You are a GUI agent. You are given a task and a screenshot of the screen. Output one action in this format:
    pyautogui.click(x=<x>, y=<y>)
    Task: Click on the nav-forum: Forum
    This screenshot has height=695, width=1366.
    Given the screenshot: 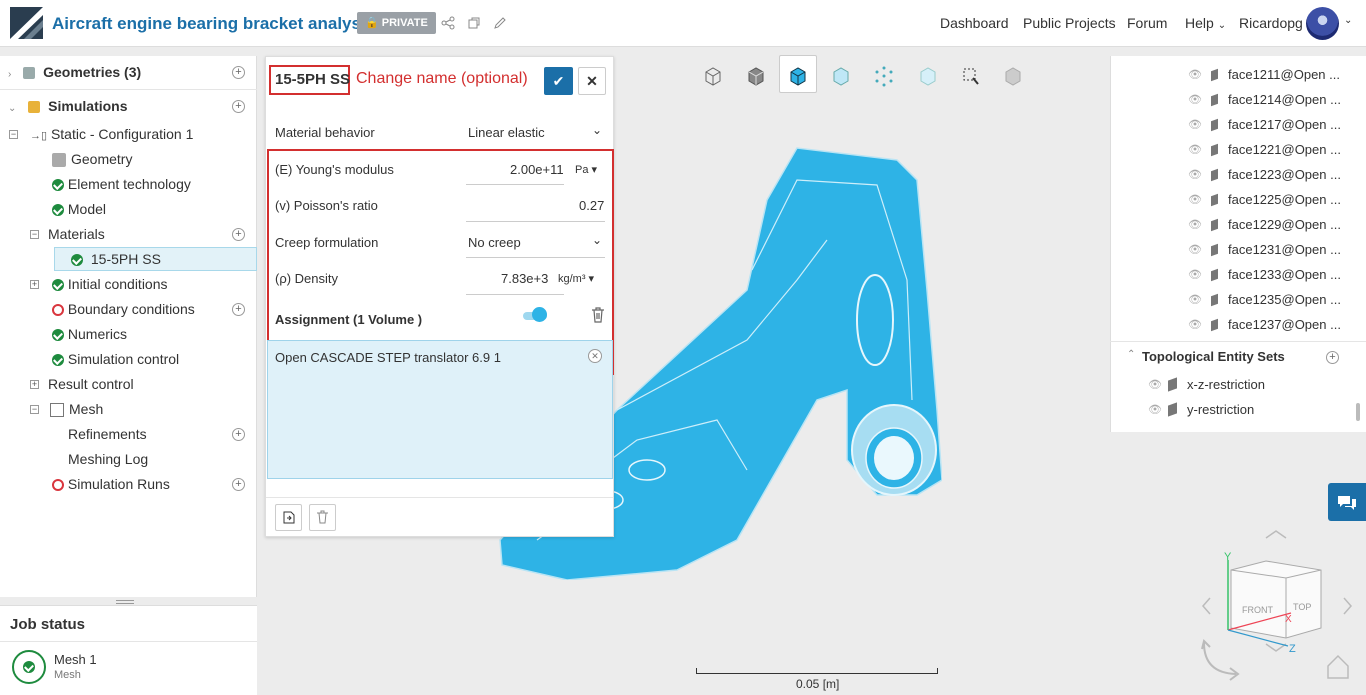 What is the action you would take?
    pyautogui.click(x=1147, y=23)
    